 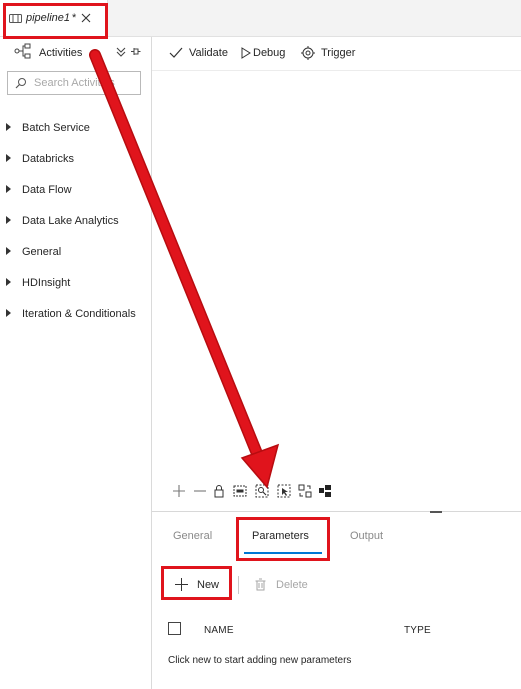 What do you see at coordinates (436, 512) in the screenshot?
I see `resize-grip-icon` at bounding box center [436, 512].